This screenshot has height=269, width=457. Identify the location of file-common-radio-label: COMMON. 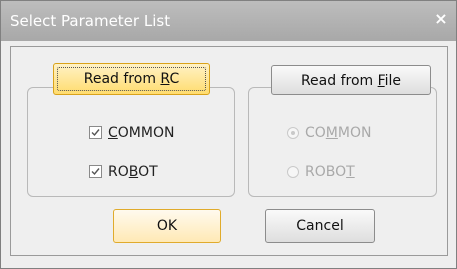
(338, 133).